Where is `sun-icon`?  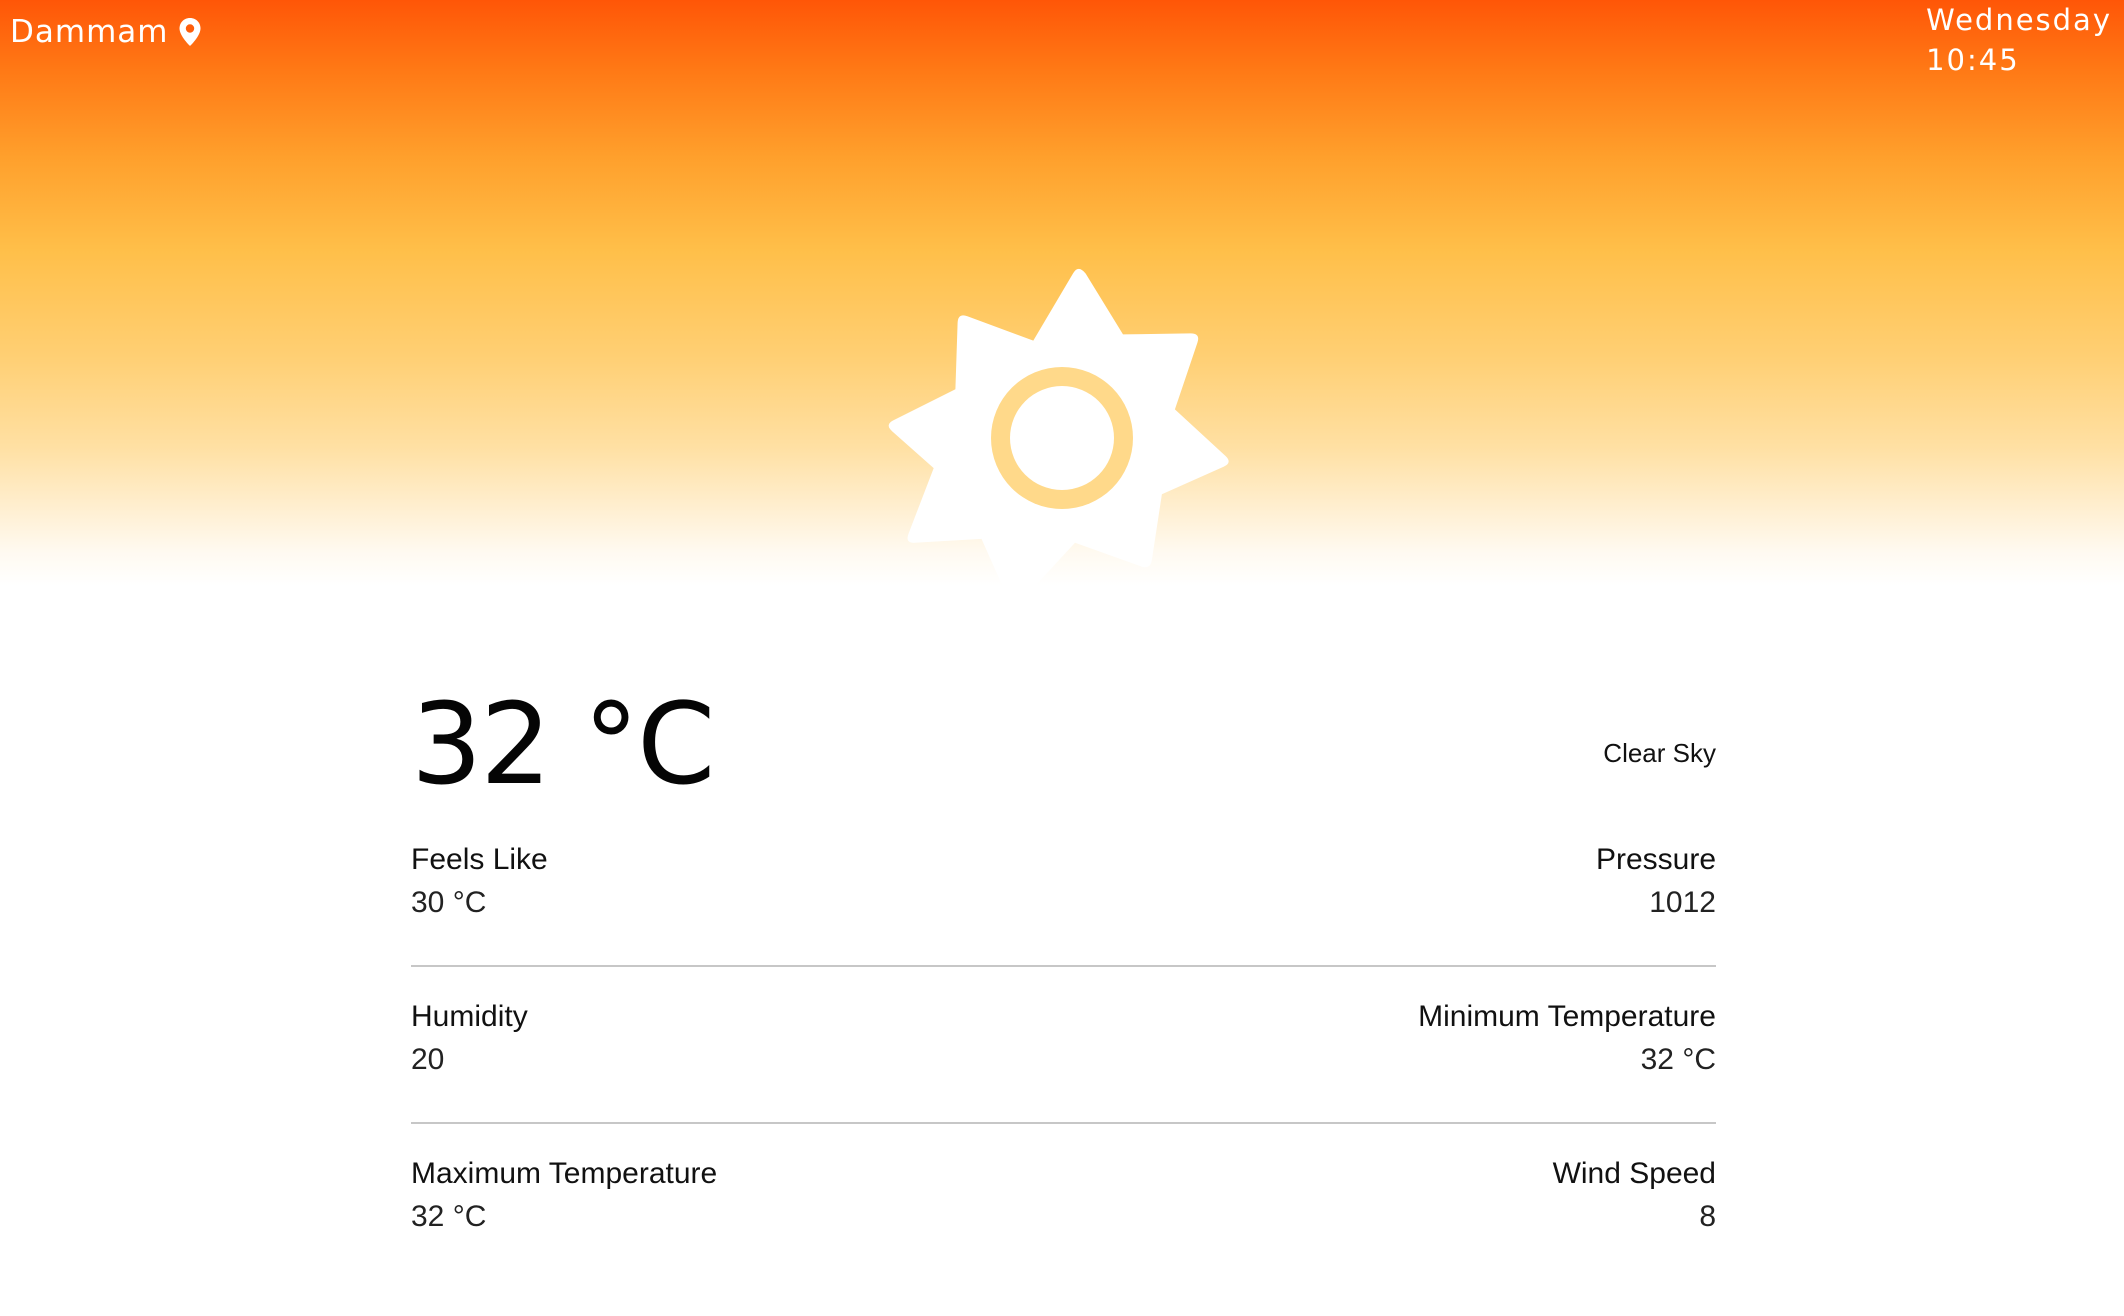 sun-icon is located at coordinates (1061, 437).